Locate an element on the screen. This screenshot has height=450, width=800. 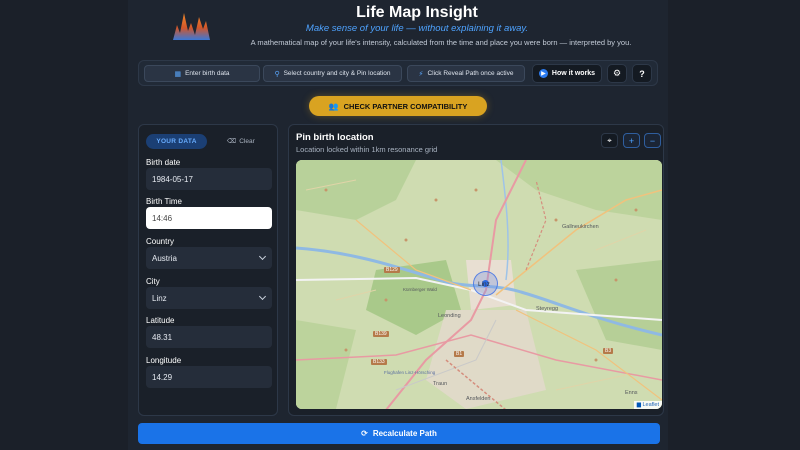
map-label-airport: Flughafen Linz-Hörsching is located at coordinates (410, 372).